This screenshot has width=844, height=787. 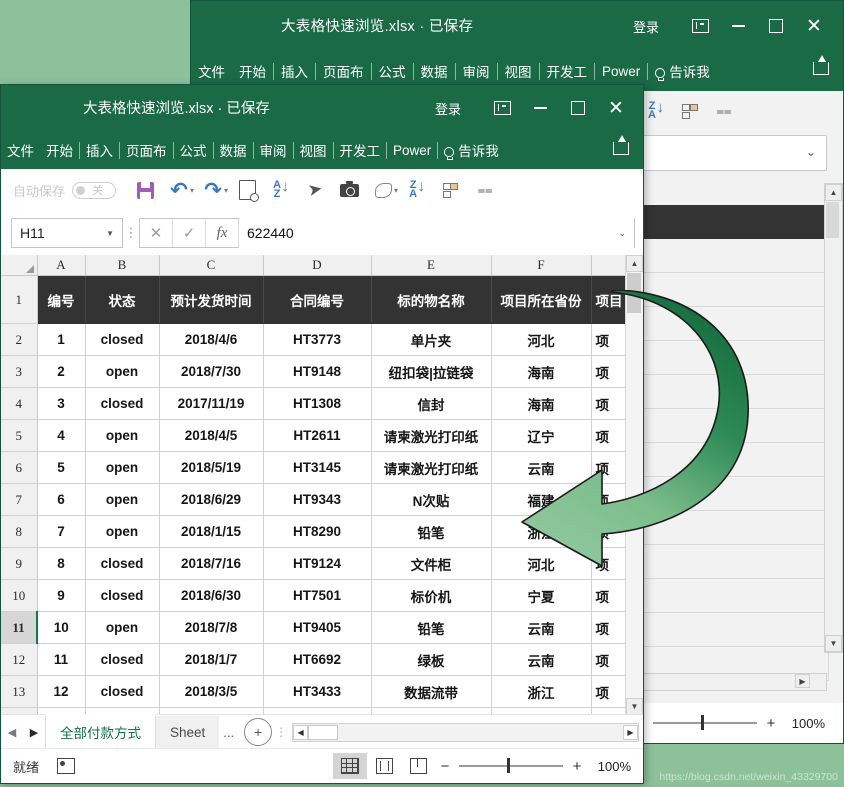 What do you see at coordinates (317, 435) in the screenshot?
I see `table-cell: HT2611` at bounding box center [317, 435].